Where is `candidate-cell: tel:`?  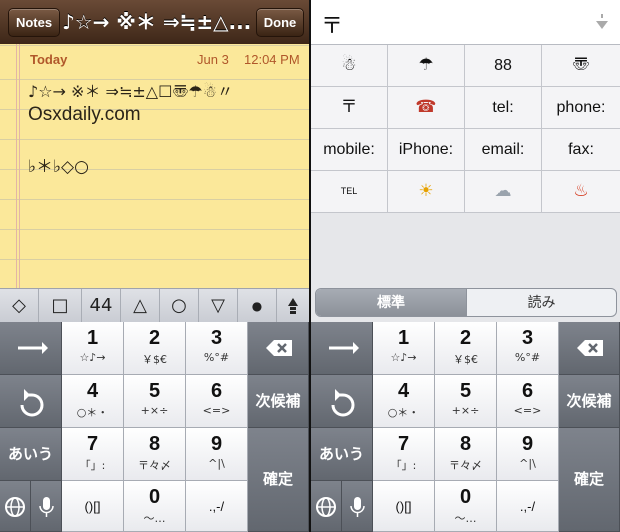
candidate-cell: tel: is located at coordinates (503, 108).